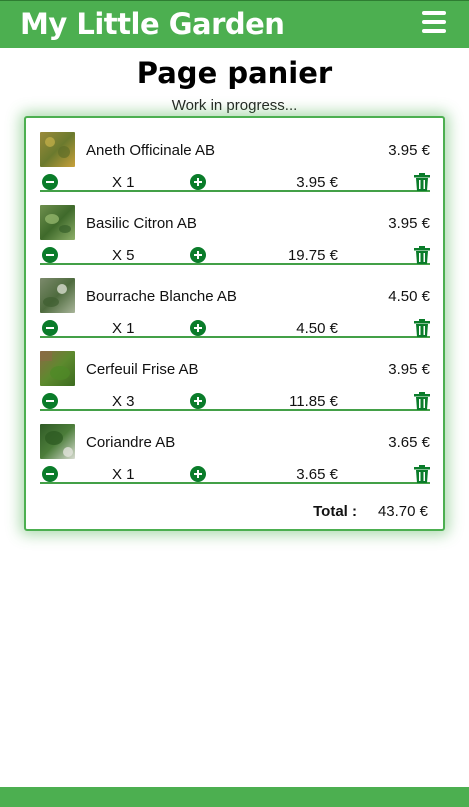 The image size is (469, 807). I want to click on unit-price: 4.50 €, so click(409, 296).